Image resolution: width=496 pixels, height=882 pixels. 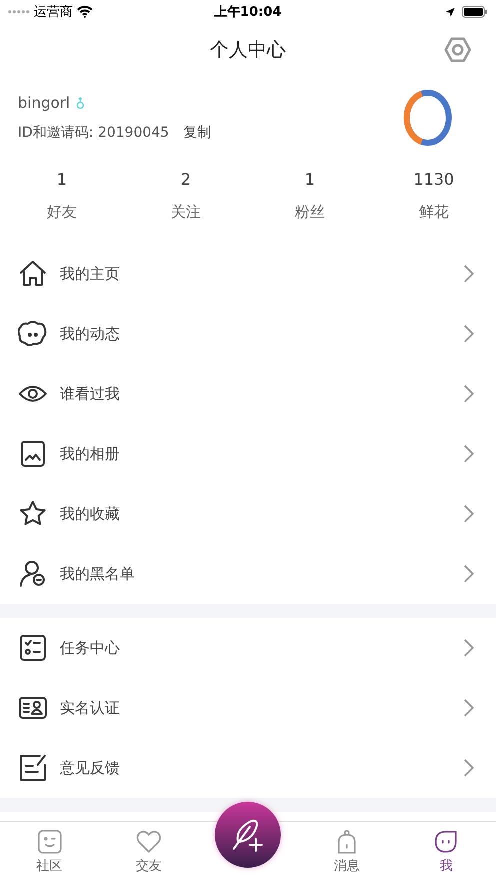 I want to click on menu-label: 实名认证, so click(x=90, y=708).